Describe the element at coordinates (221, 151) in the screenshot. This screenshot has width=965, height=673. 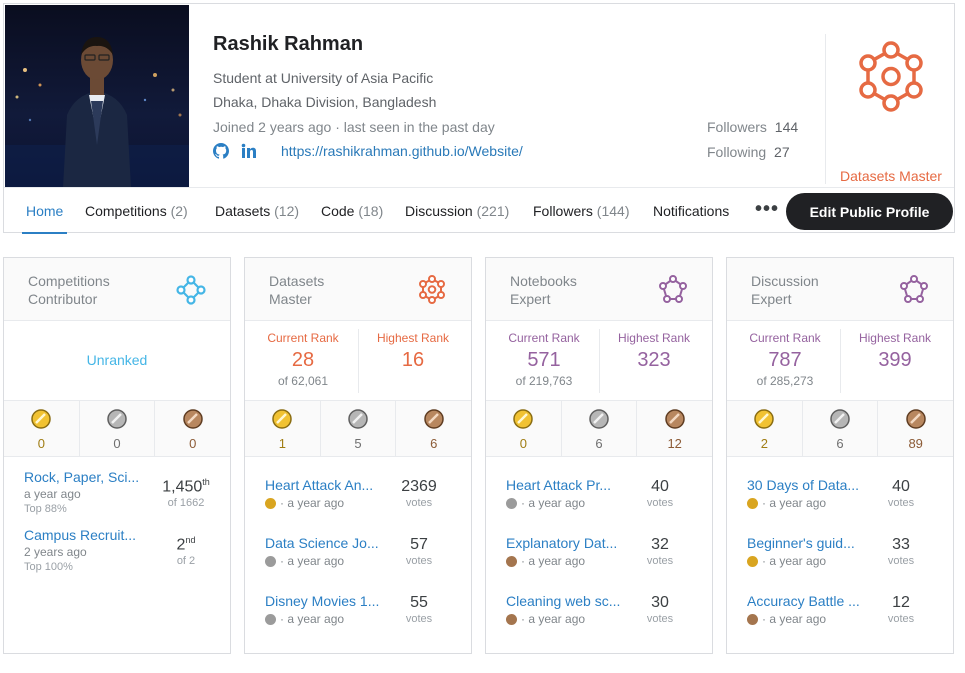
I see `github-icon` at that location.